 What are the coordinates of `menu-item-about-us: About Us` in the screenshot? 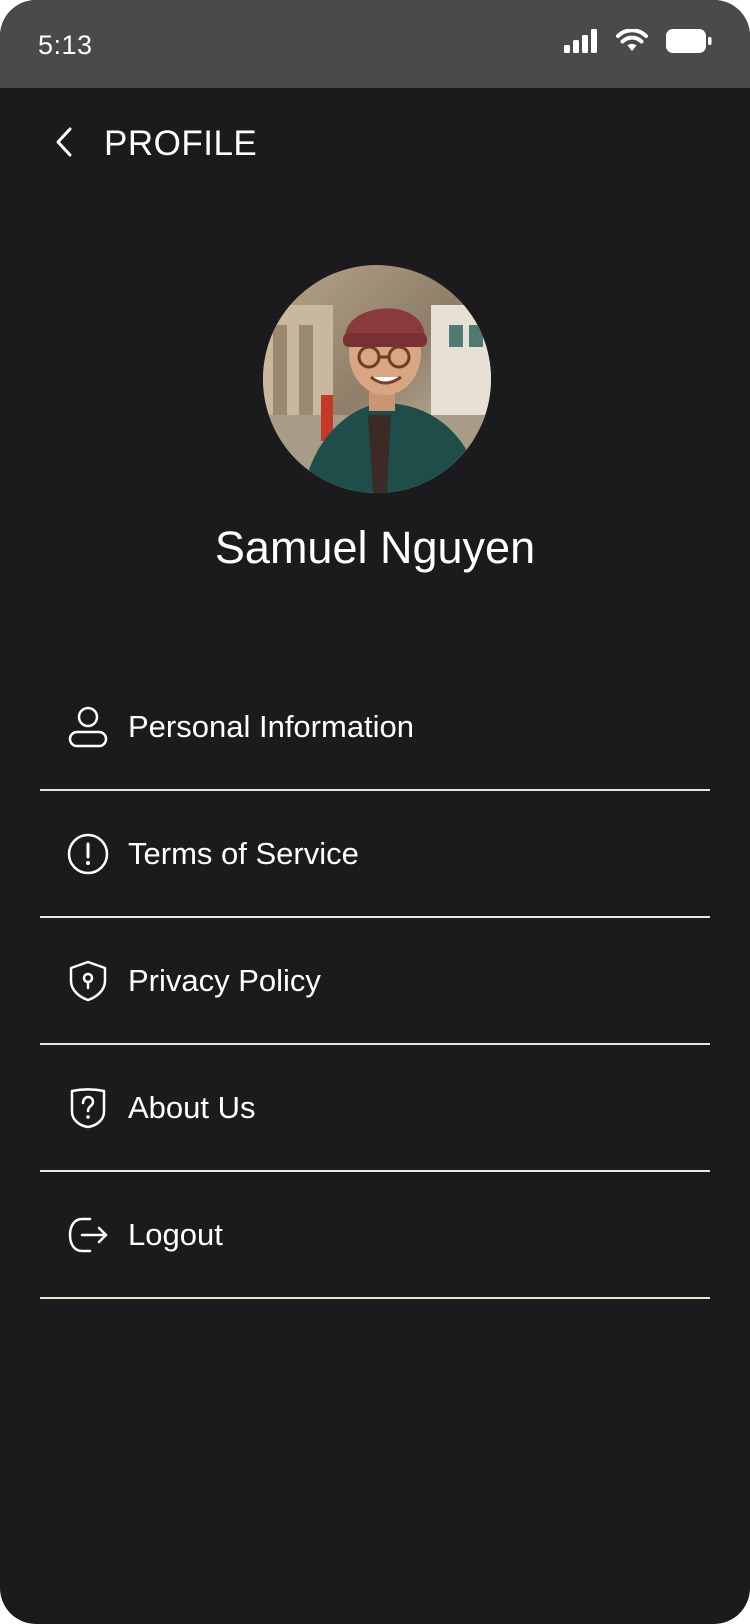 It's located at (375, 1108).